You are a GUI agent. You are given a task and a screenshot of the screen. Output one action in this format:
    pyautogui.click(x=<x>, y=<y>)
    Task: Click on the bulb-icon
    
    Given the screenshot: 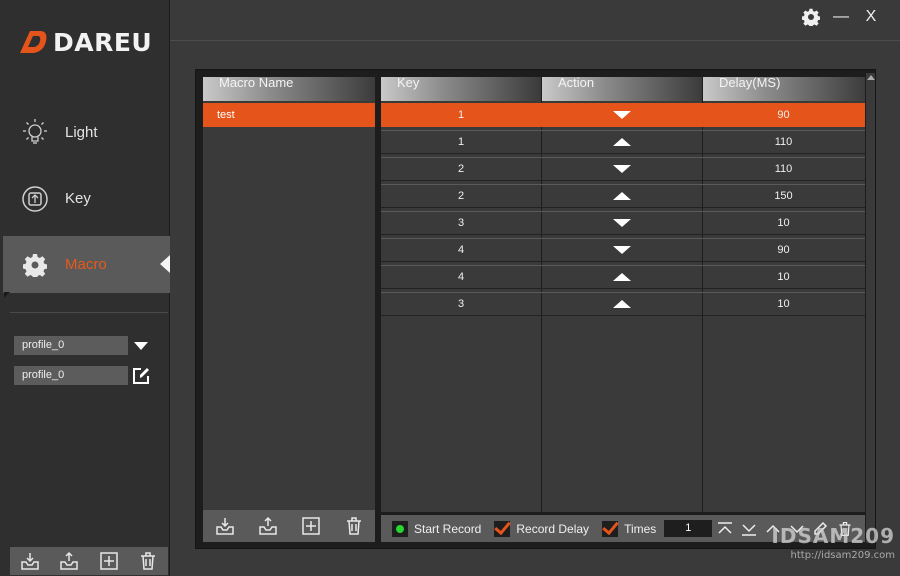 What is the action you would take?
    pyautogui.click(x=35, y=133)
    